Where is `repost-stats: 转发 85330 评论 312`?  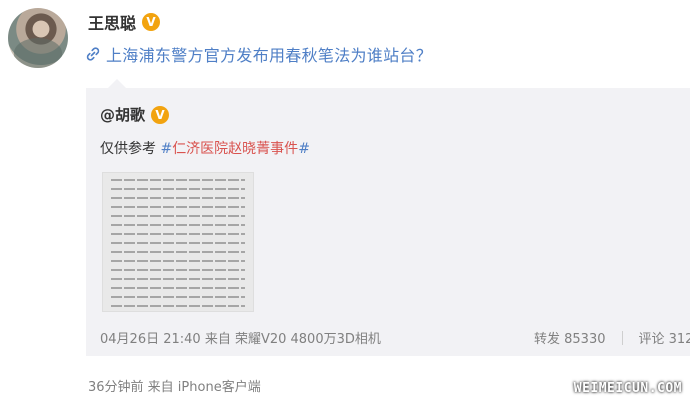 repost-stats: 转发 85330 评论 312 is located at coordinates (612, 337).